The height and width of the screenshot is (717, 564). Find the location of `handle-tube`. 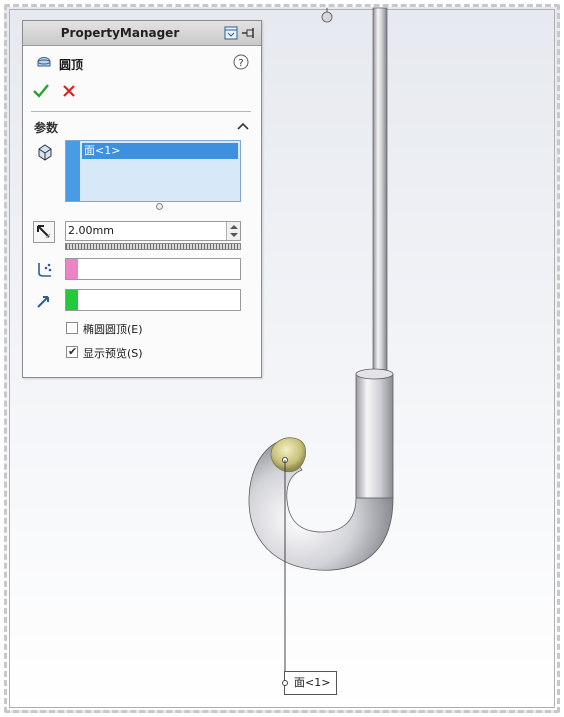

handle-tube is located at coordinates (374, 436).